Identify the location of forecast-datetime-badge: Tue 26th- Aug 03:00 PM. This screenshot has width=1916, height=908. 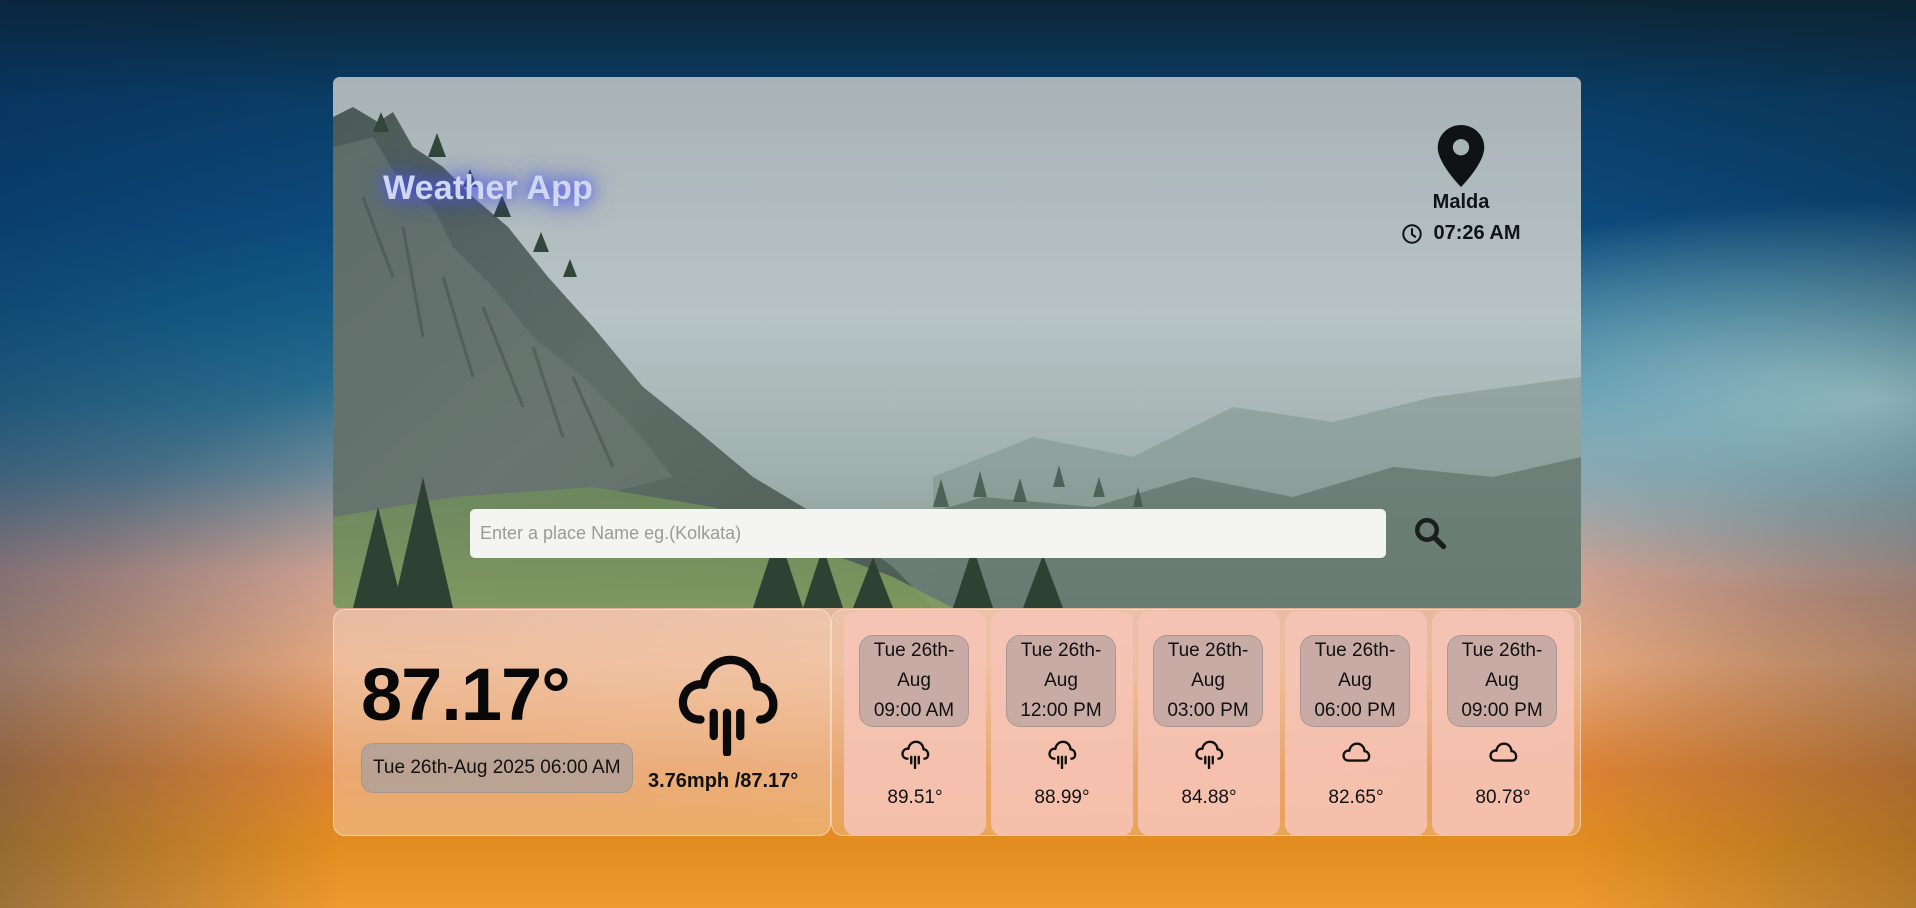
(1208, 681).